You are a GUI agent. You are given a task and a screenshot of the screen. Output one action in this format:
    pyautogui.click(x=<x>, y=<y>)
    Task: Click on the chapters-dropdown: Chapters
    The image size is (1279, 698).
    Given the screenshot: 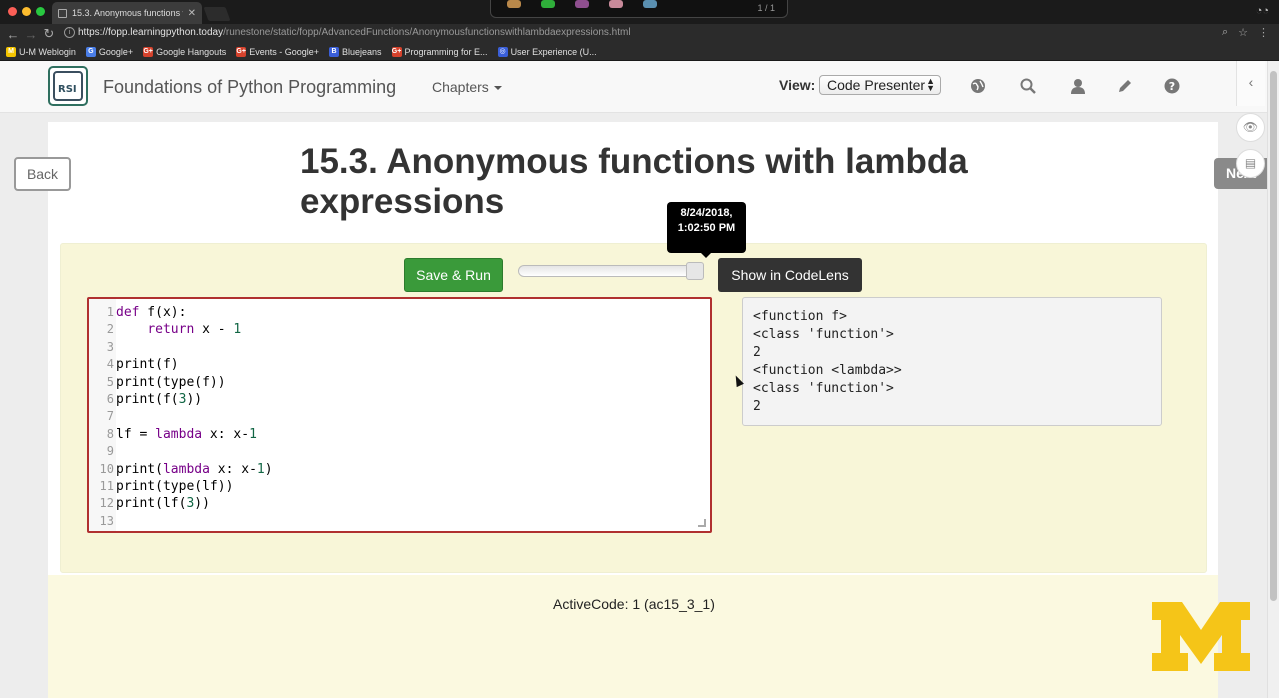 What is the action you would take?
    pyautogui.click(x=467, y=87)
    